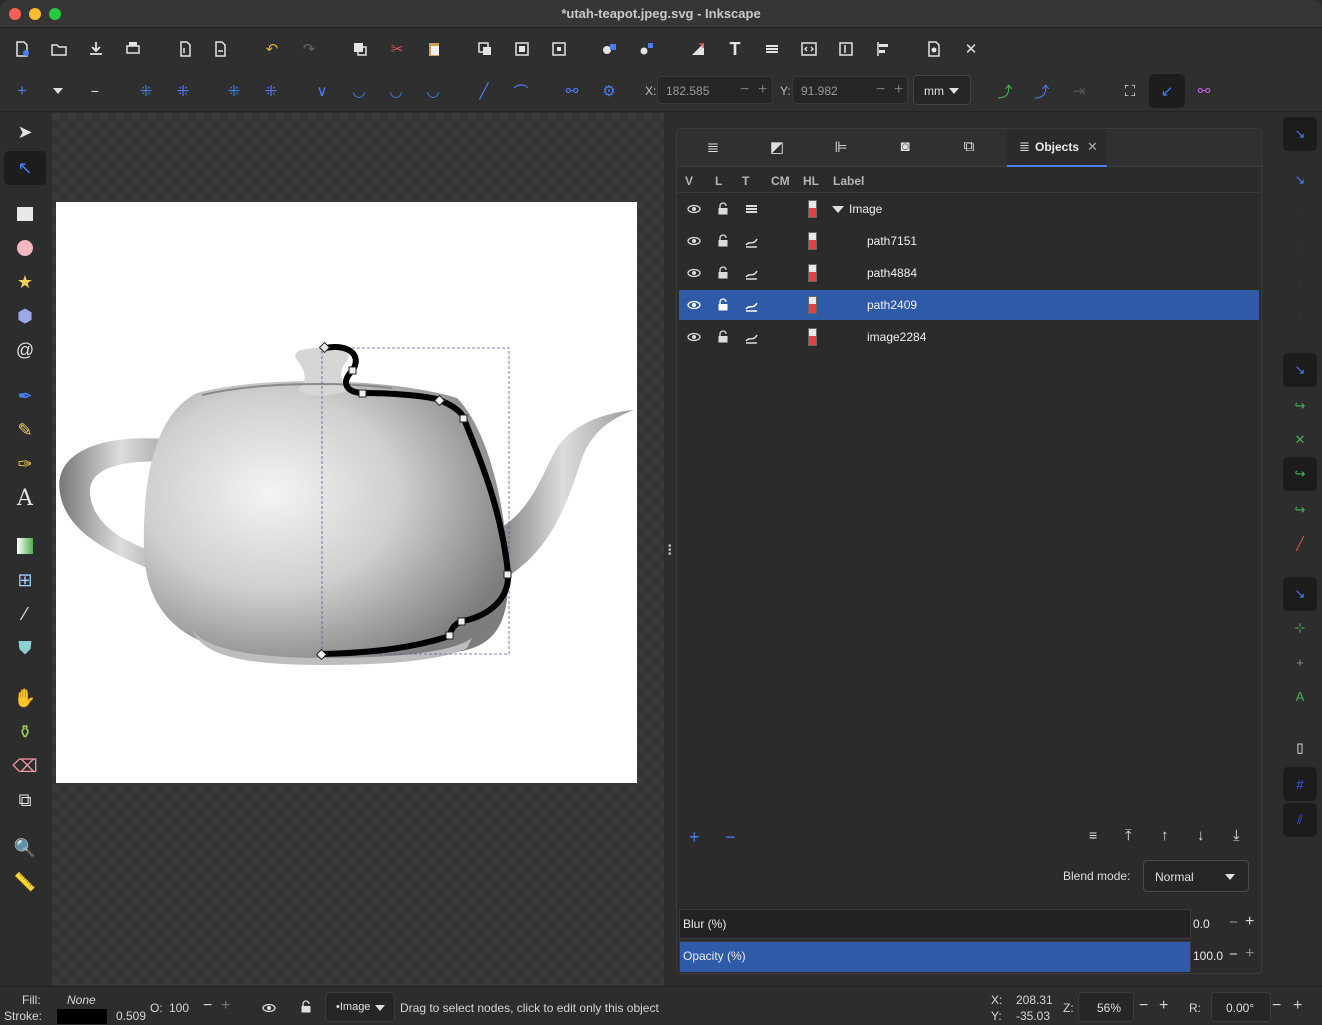 The image size is (1322, 1025). I want to click on object-label: path2409, so click(892, 305).